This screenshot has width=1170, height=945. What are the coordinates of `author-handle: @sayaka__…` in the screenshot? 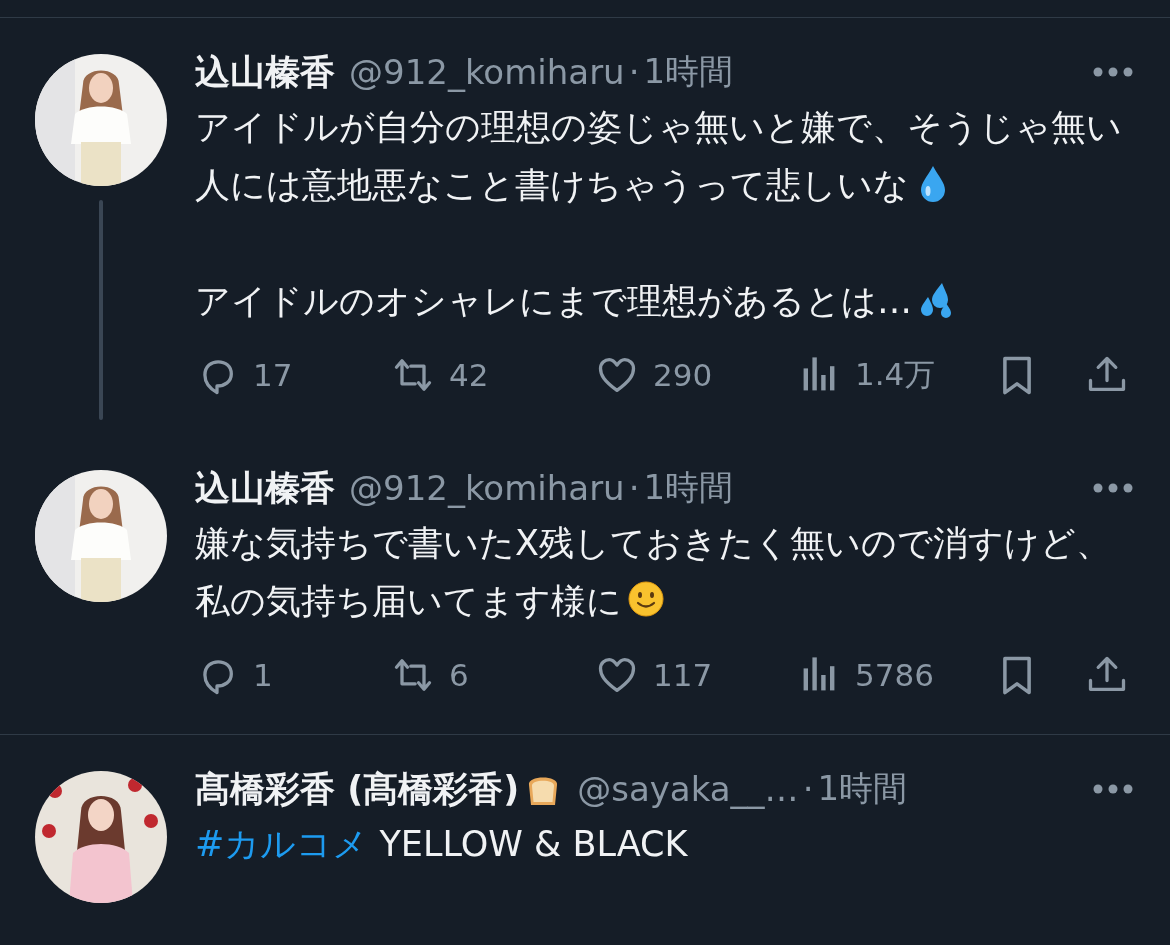 It's located at (688, 789).